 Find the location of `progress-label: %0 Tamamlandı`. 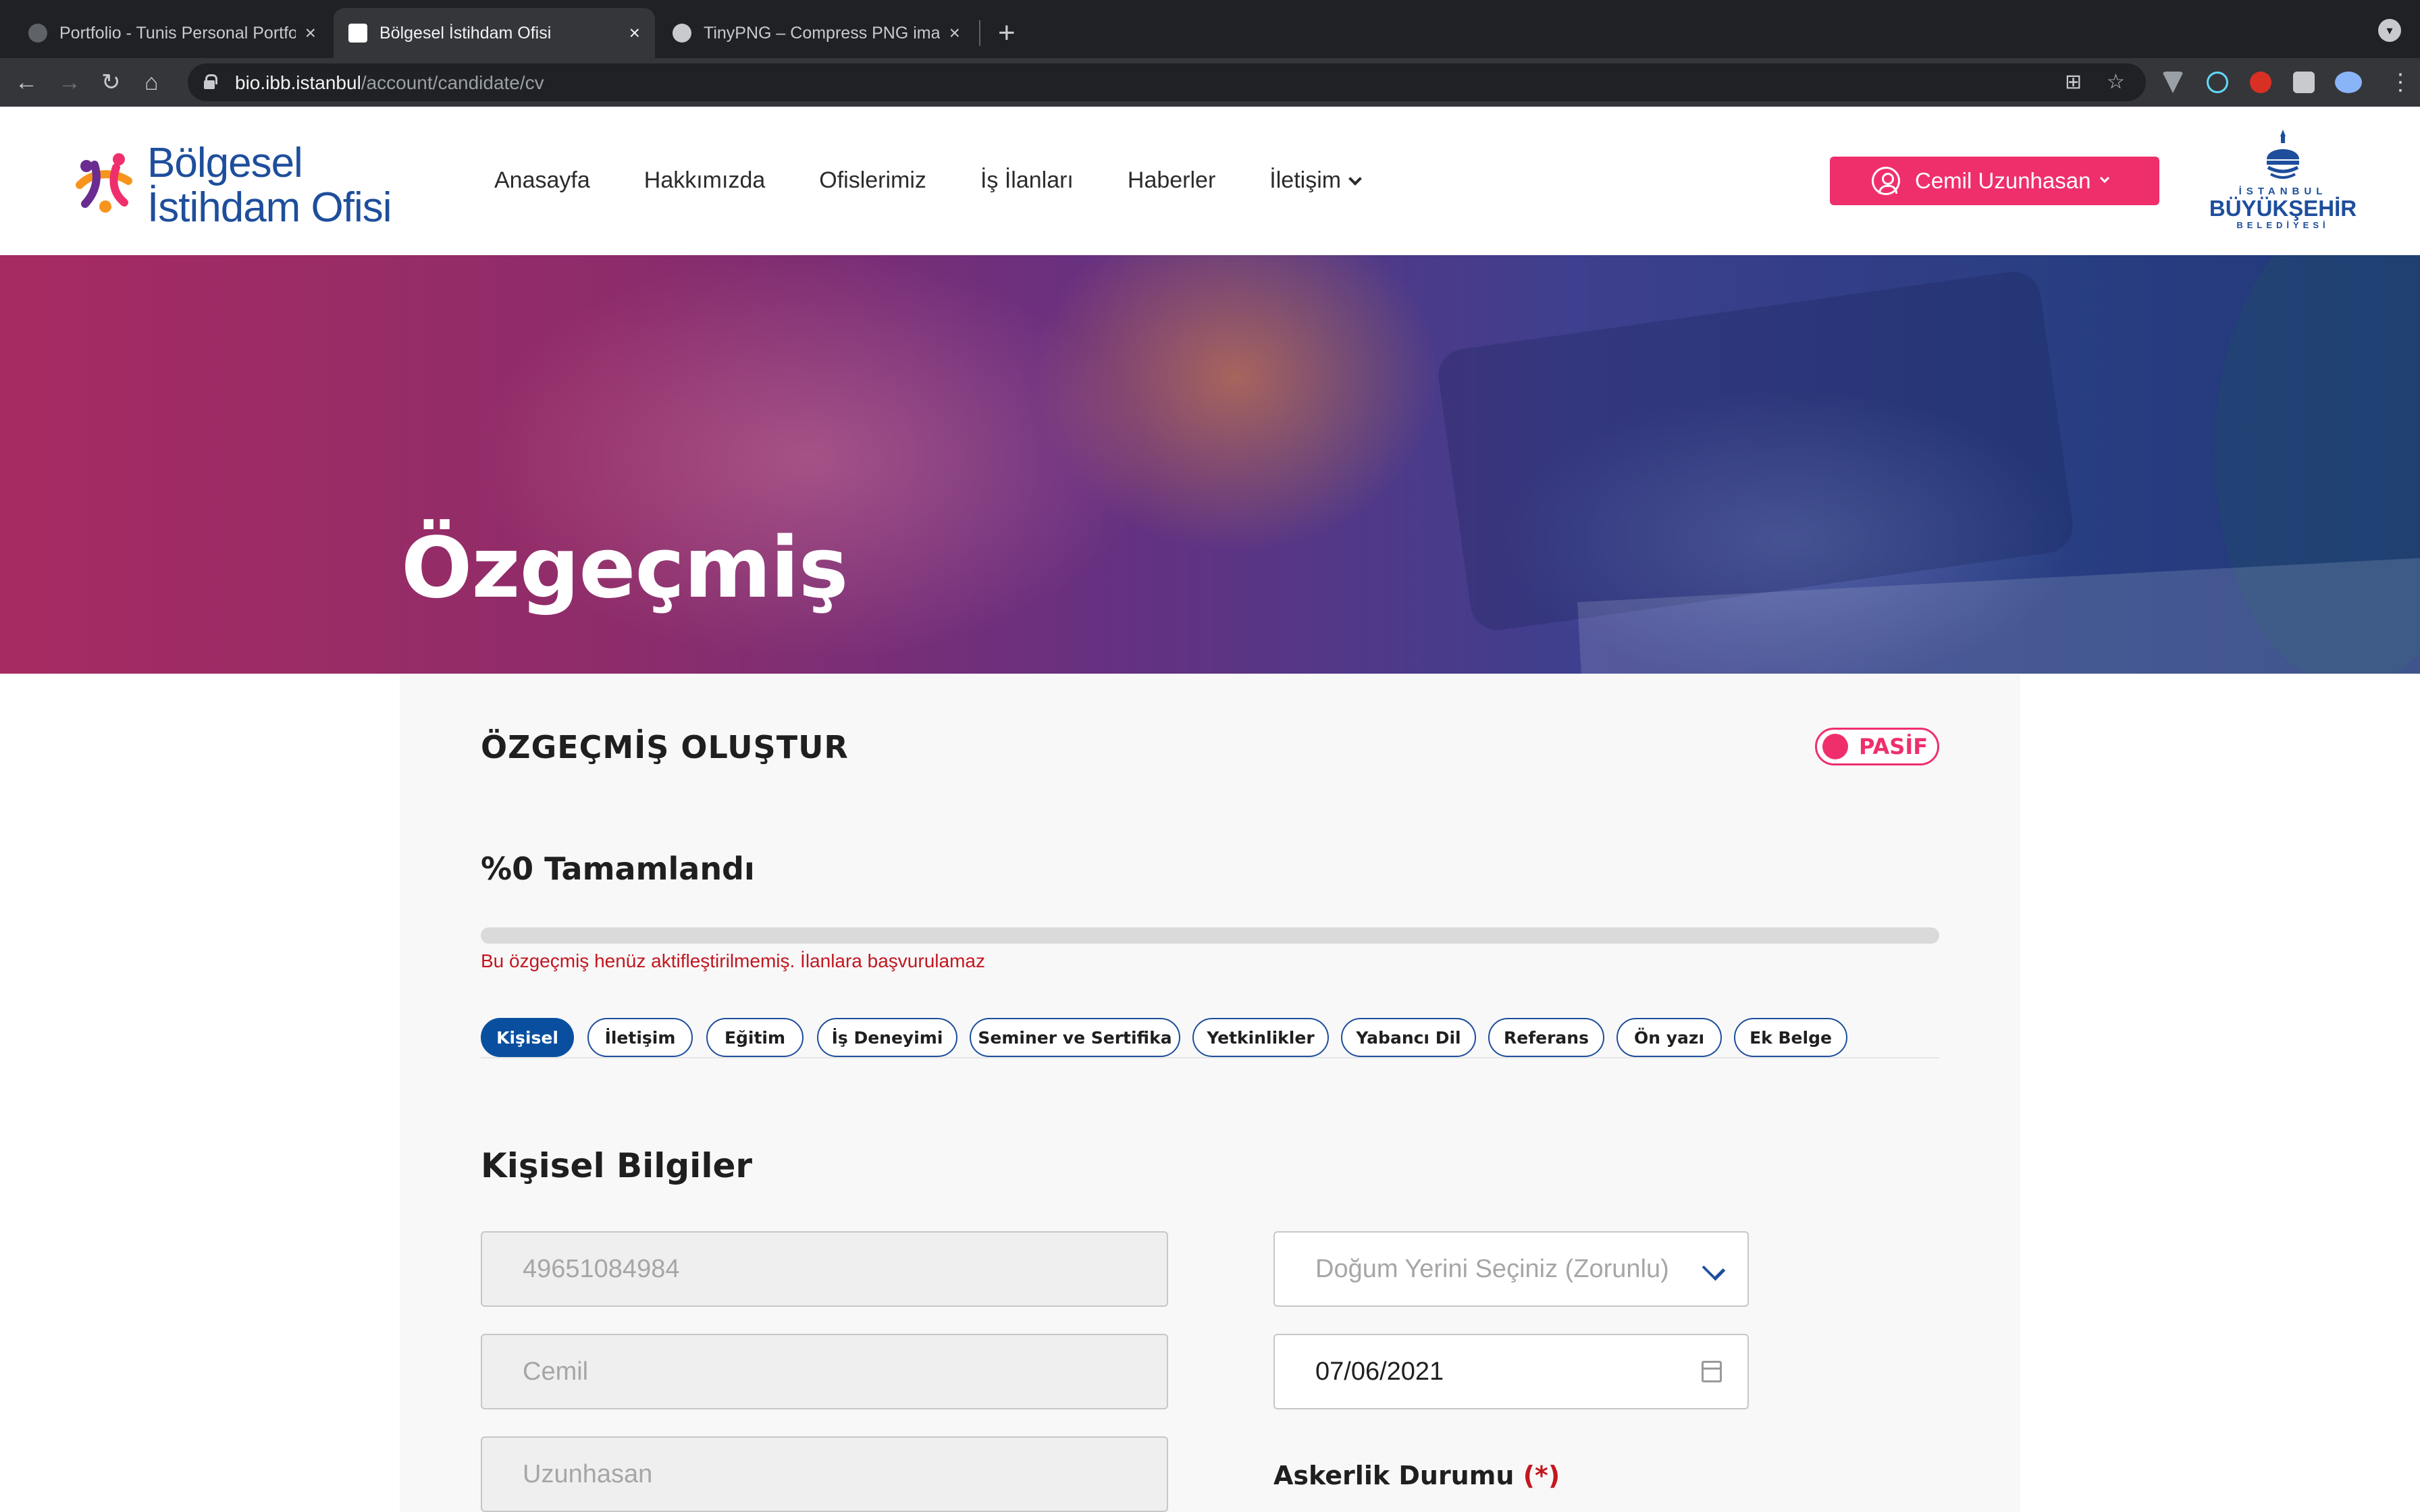

progress-label: %0 Tamamlandı is located at coordinates (618, 868).